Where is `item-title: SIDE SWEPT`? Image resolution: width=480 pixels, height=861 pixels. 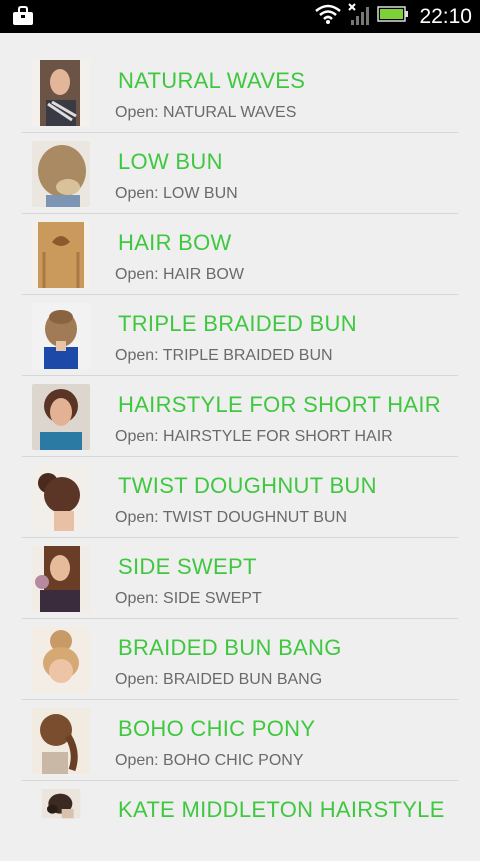 item-title: SIDE SWEPT is located at coordinates (187, 566).